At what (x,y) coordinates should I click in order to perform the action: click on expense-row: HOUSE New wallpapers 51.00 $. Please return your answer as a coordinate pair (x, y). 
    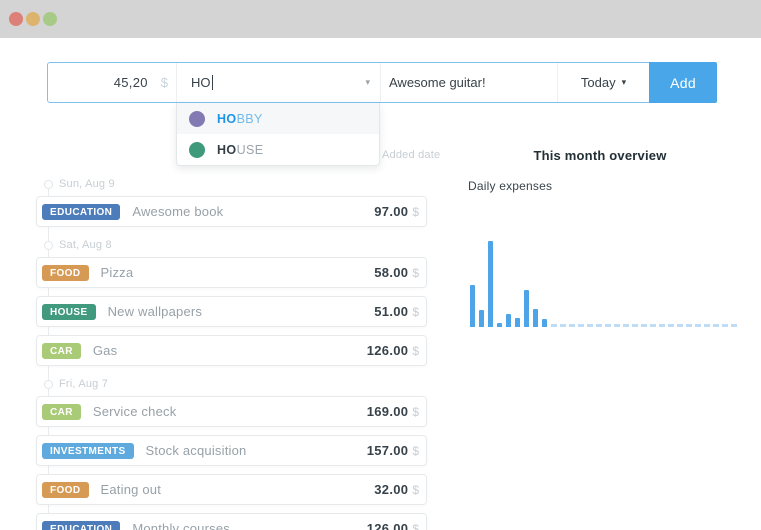
    Looking at the image, I should click on (231, 311).